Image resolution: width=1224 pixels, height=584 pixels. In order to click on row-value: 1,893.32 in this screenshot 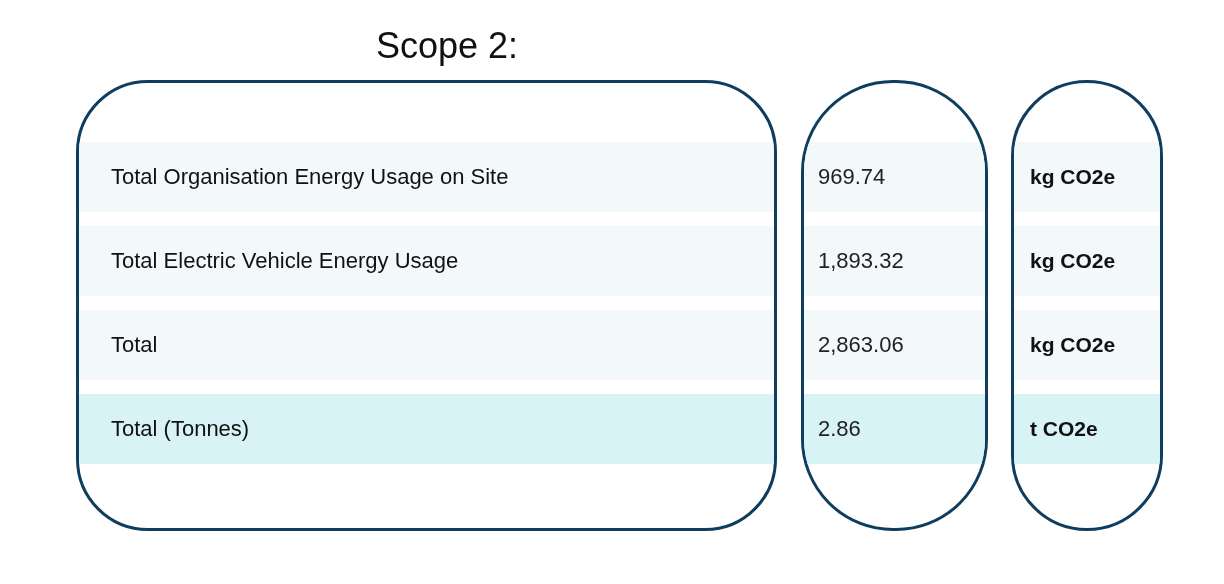, I will do `click(861, 261)`.